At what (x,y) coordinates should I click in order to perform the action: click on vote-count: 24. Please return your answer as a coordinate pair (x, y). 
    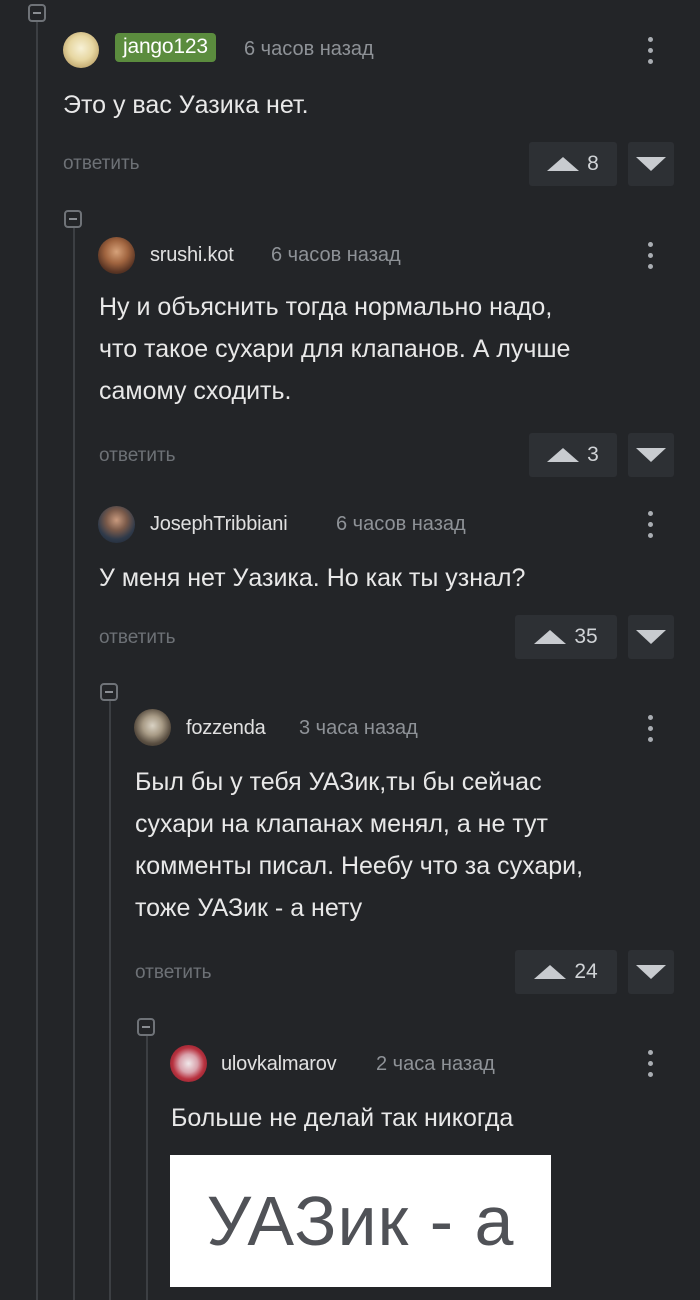
    Looking at the image, I should click on (586, 971).